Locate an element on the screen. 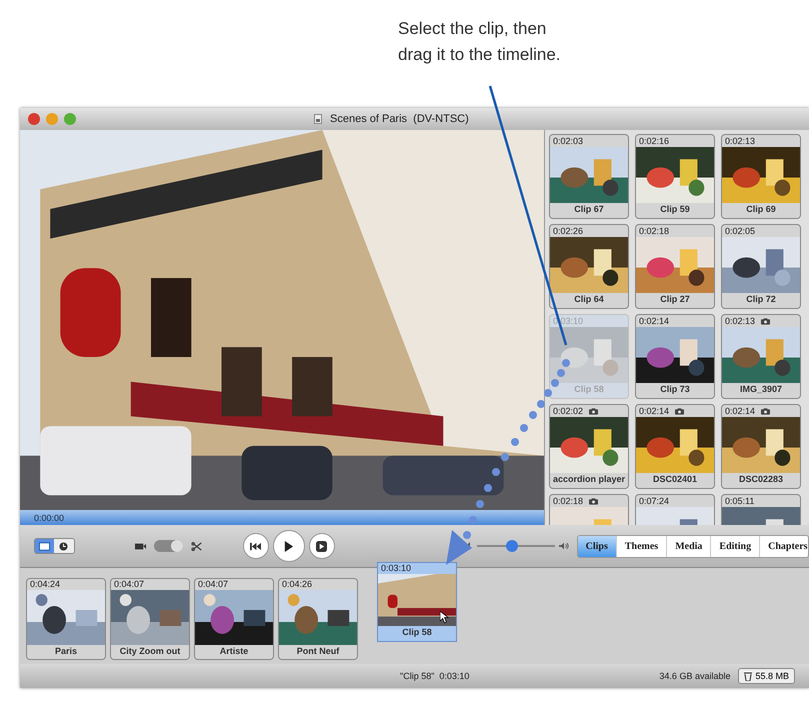 The height and width of the screenshot is (701, 809). clip-thumbnail: 0:05:11 is located at coordinates (761, 509).